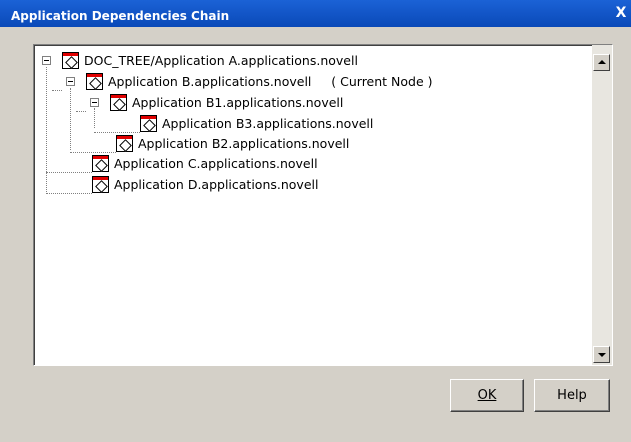  I want to click on window-title: Application Dependencies Chain, so click(120, 16).